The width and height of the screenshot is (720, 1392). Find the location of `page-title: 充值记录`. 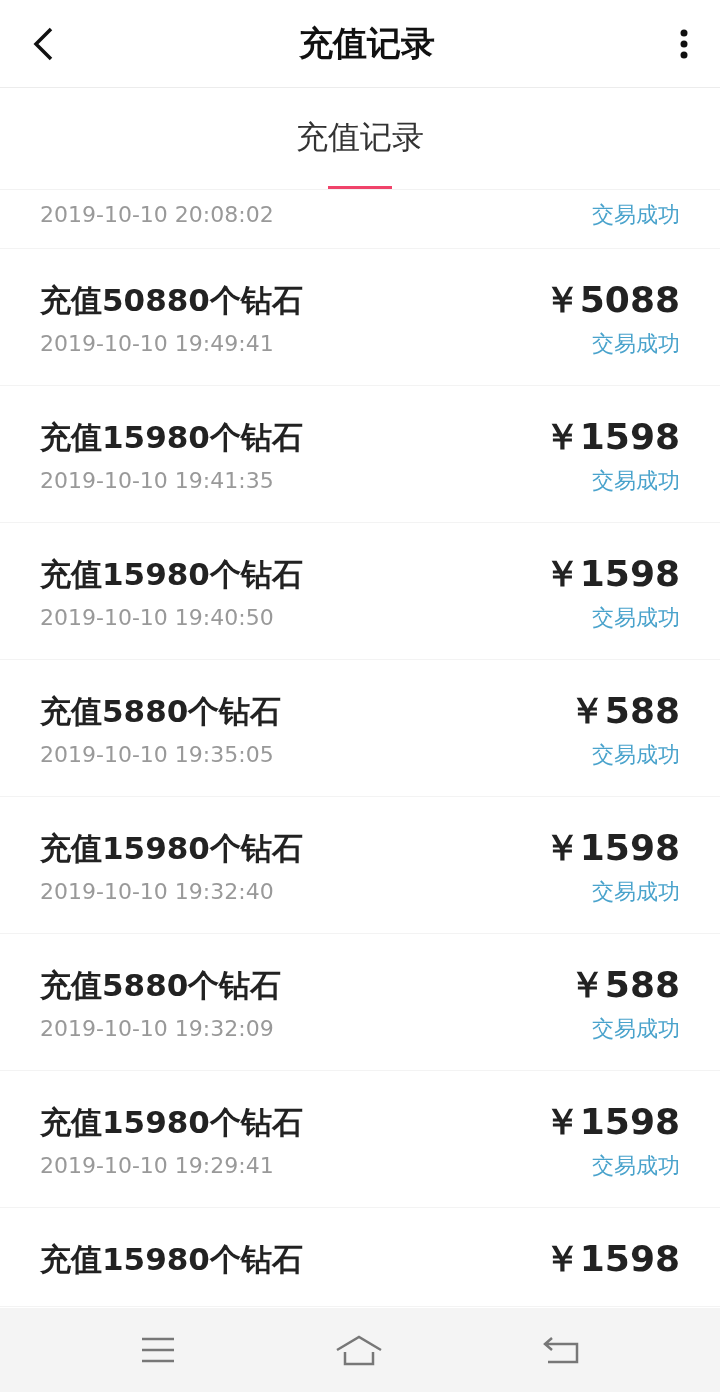

page-title: 充值记录 is located at coordinates (367, 43).